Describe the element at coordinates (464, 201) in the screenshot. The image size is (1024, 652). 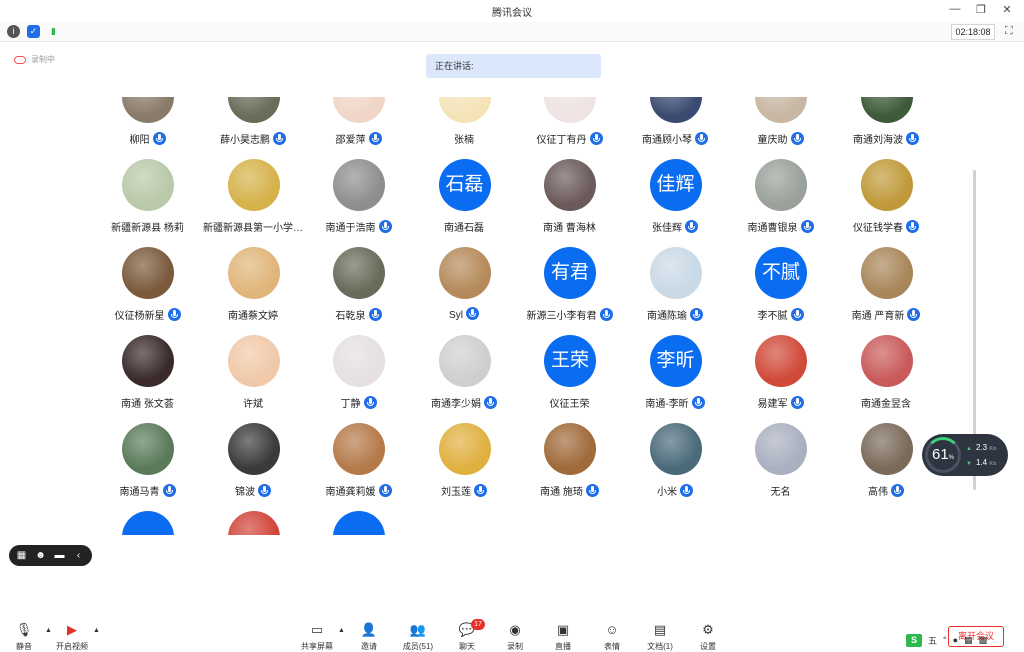
I see `participant-tile: 石磊 南通石磊` at that location.